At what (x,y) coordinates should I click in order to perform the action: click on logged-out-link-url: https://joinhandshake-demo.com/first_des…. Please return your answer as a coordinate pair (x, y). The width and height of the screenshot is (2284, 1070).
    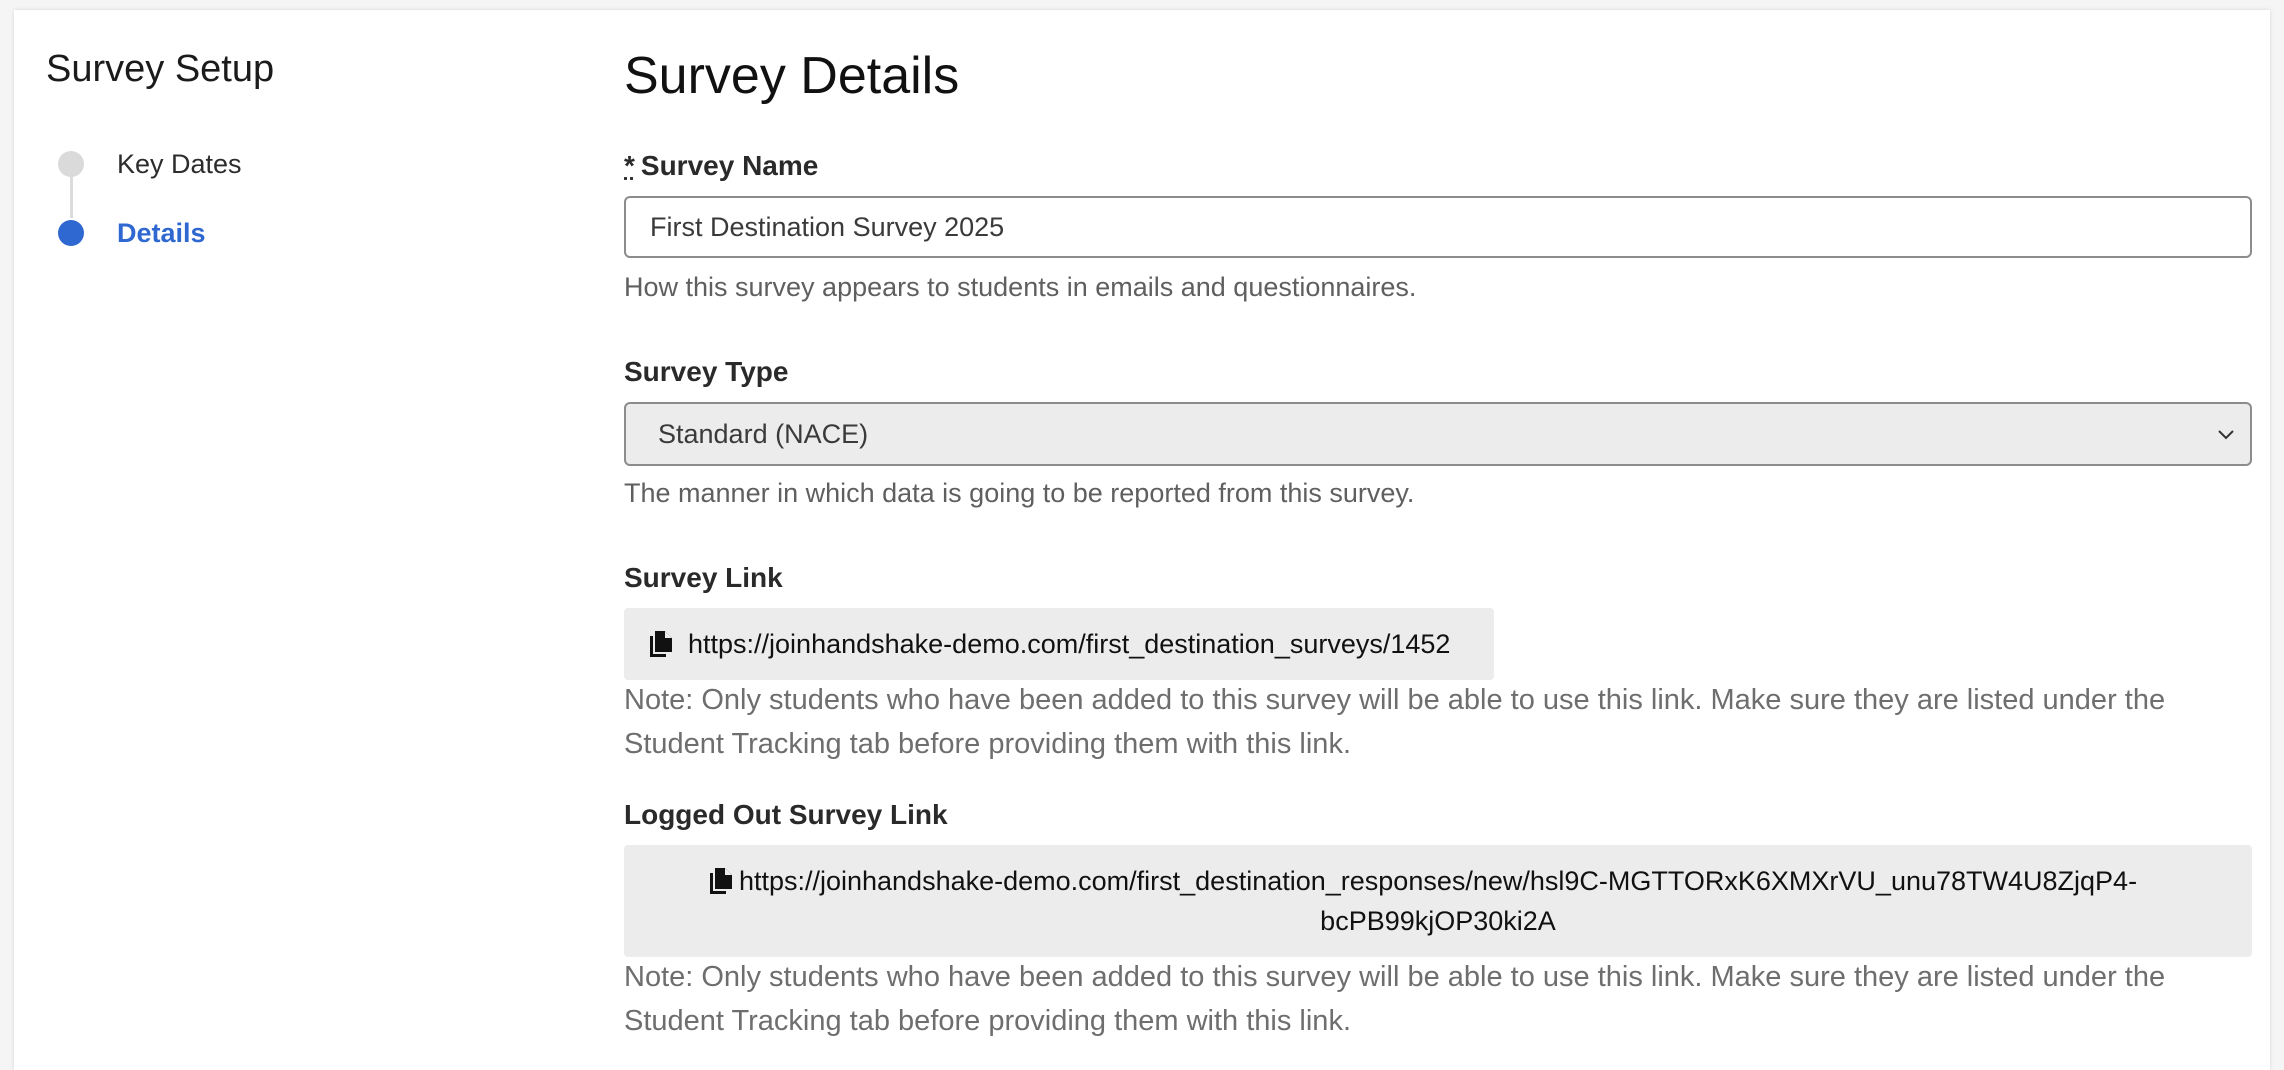
    Looking at the image, I should click on (1438, 901).